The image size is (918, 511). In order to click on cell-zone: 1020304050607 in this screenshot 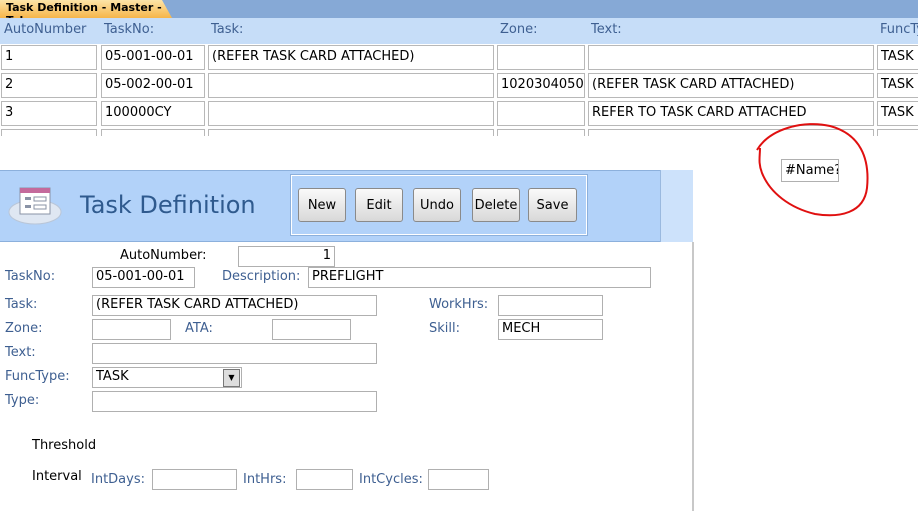, I will do `click(541, 85)`.